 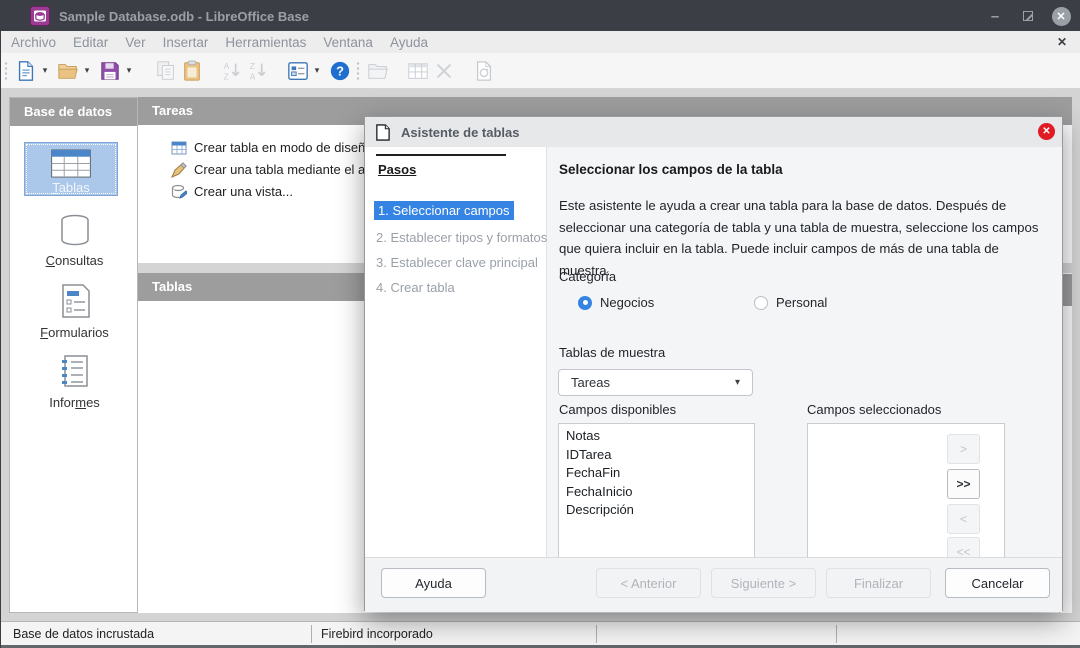 I want to click on svg-text: A, so click(x=253, y=76).